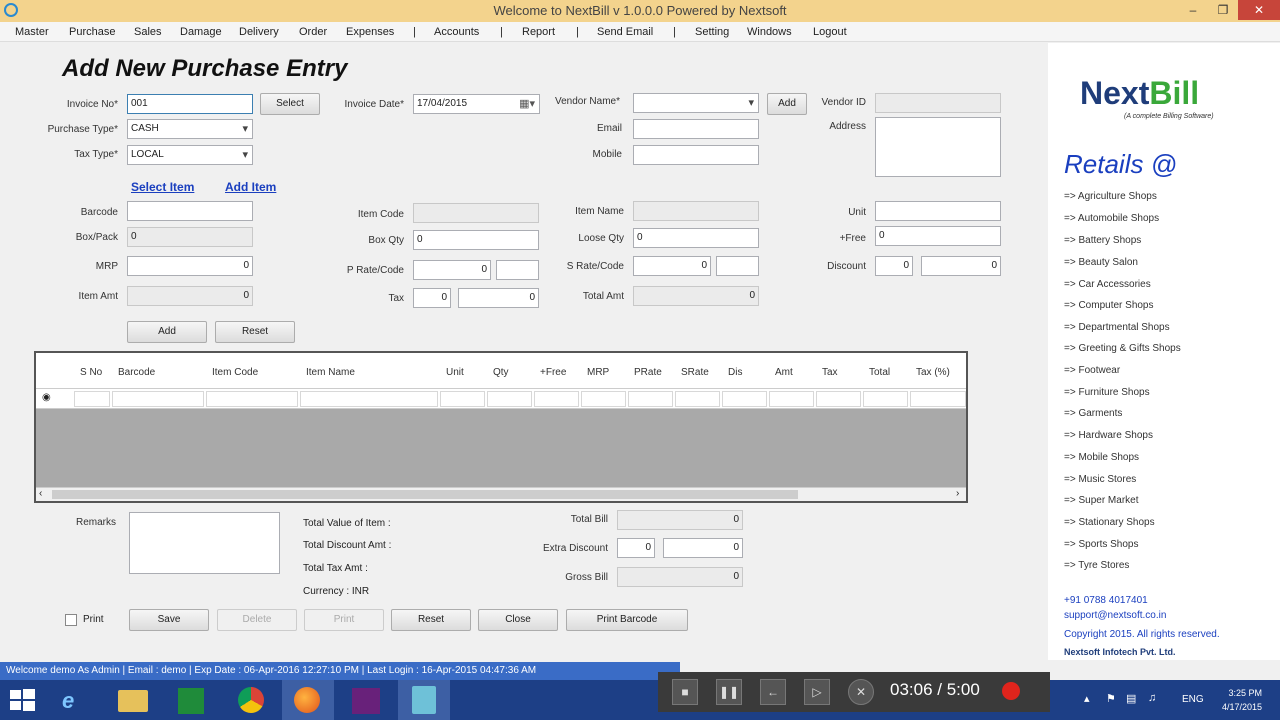 Image resolution: width=1280 pixels, height=720 pixels. Describe the element at coordinates (251, 700) in the screenshot. I see `chrome-icon` at that location.